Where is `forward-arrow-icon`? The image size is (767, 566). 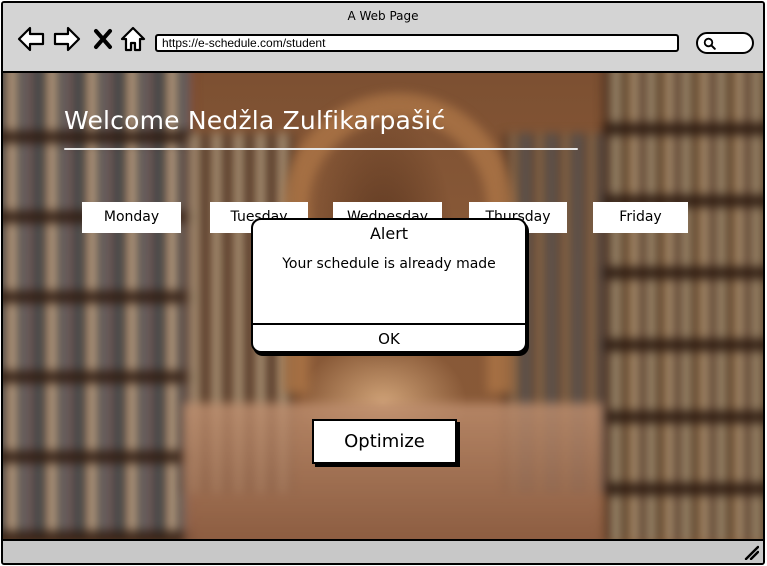 forward-arrow-icon is located at coordinates (67, 39).